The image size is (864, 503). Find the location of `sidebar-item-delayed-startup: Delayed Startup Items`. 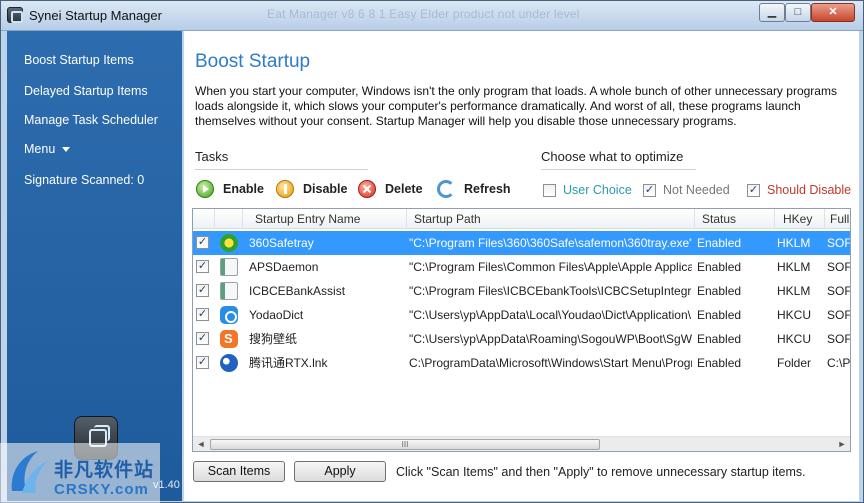

sidebar-item-delayed-startup: Delayed Startup Items is located at coordinates (86, 91).